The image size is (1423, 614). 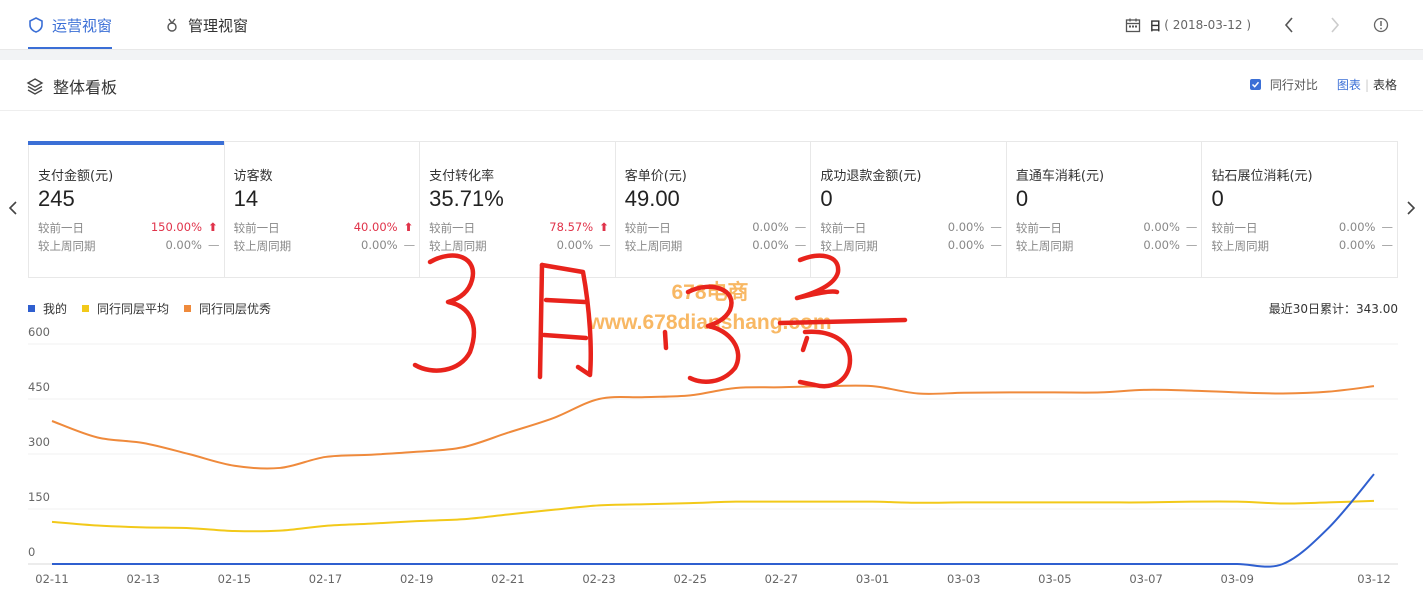 I want to click on legend-item-average: 同行同层平均, so click(x=125, y=308).